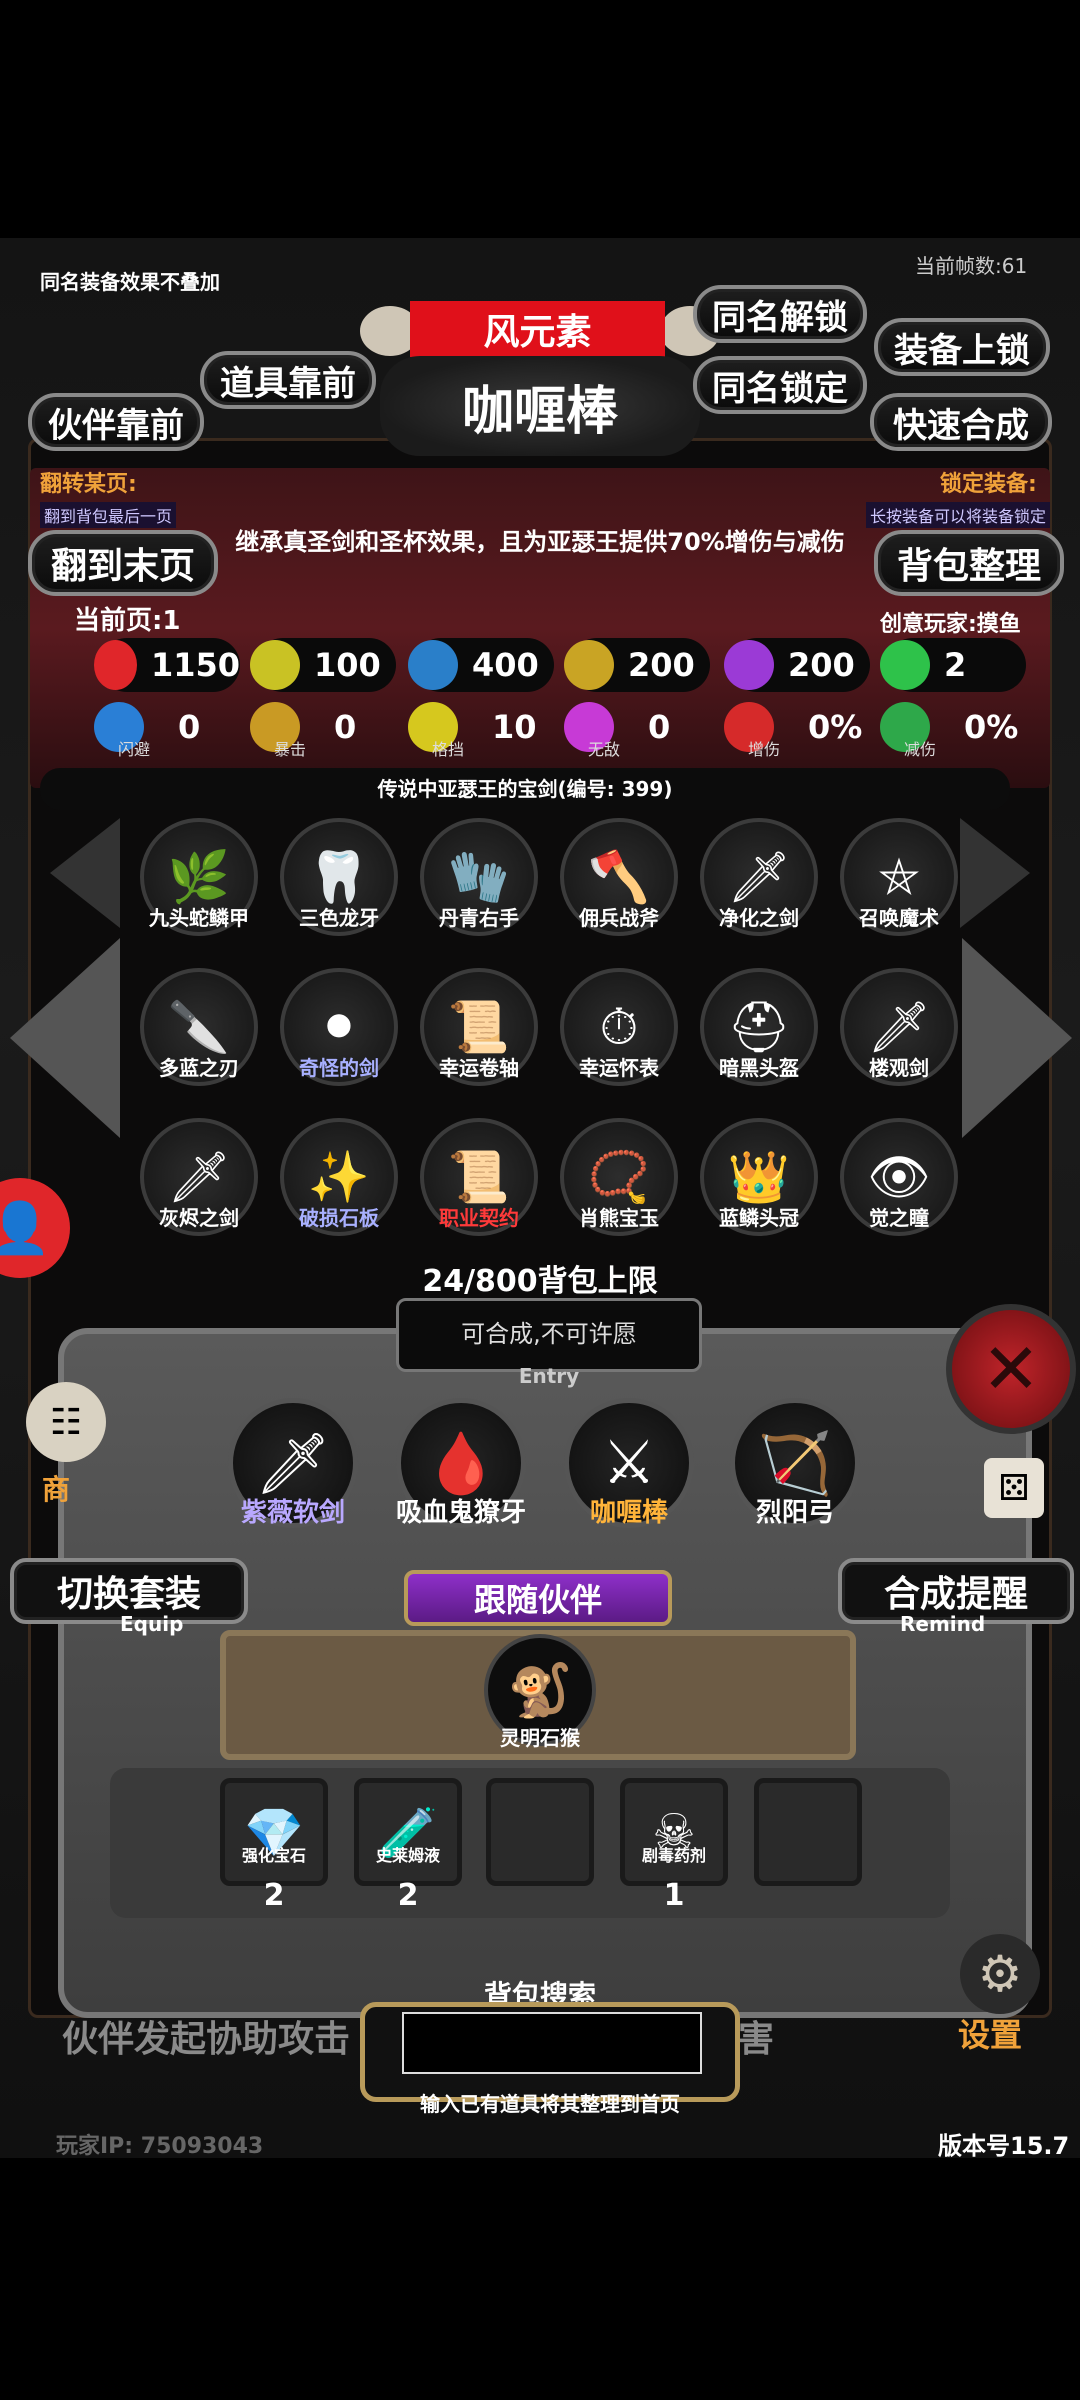  What do you see at coordinates (1000, 1974) in the screenshot?
I see `gear-icon: ⚙` at bounding box center [1000, 1974].